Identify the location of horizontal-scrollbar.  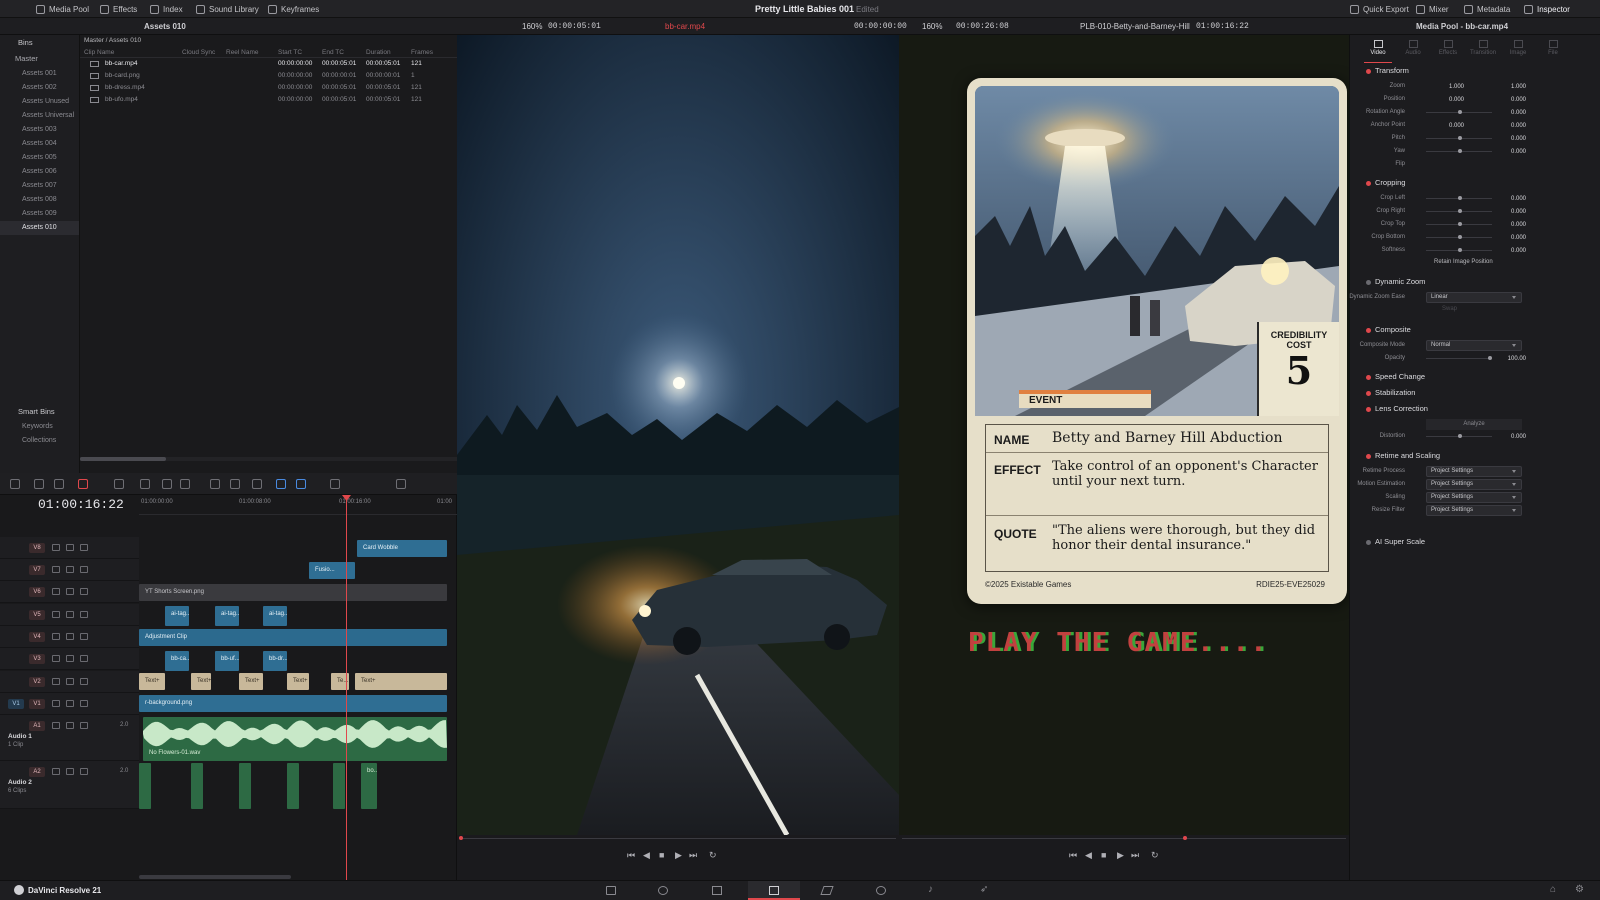
(268, 459).